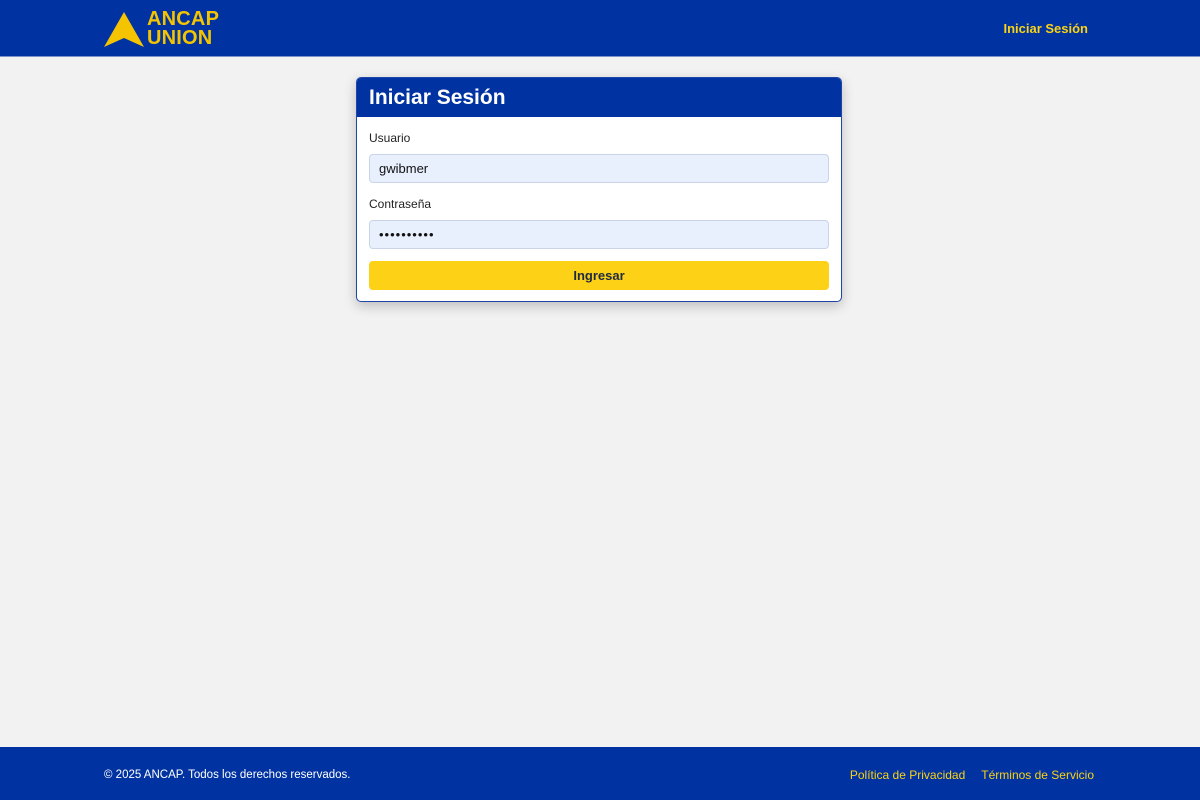  What do you see at coordinates (599, 275) in the screenshot?
I see `login-submit-button: Ingresar` at bounding box center [599, 275].